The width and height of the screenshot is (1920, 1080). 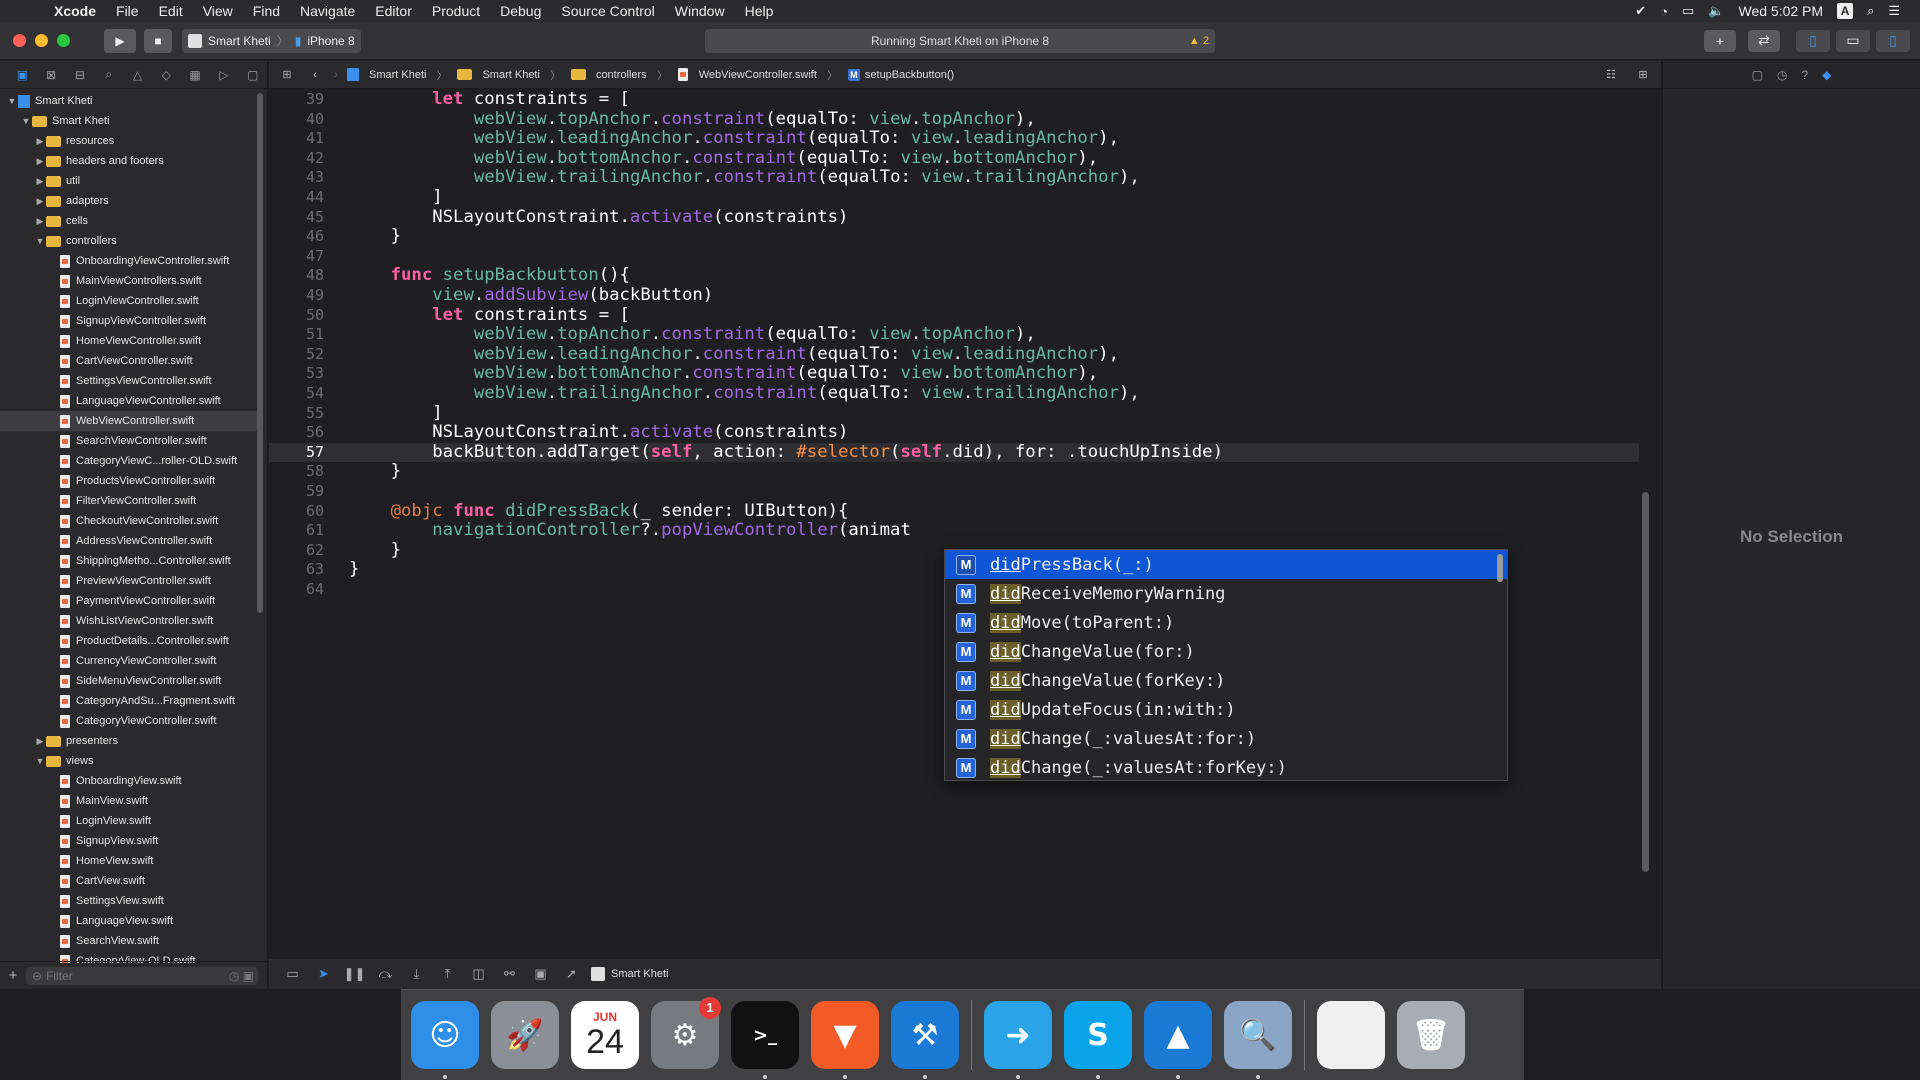 What do you see at coordinates (218, 11) in the screenshot?
I see `menu-view: View` at bounding box center [218, 11].